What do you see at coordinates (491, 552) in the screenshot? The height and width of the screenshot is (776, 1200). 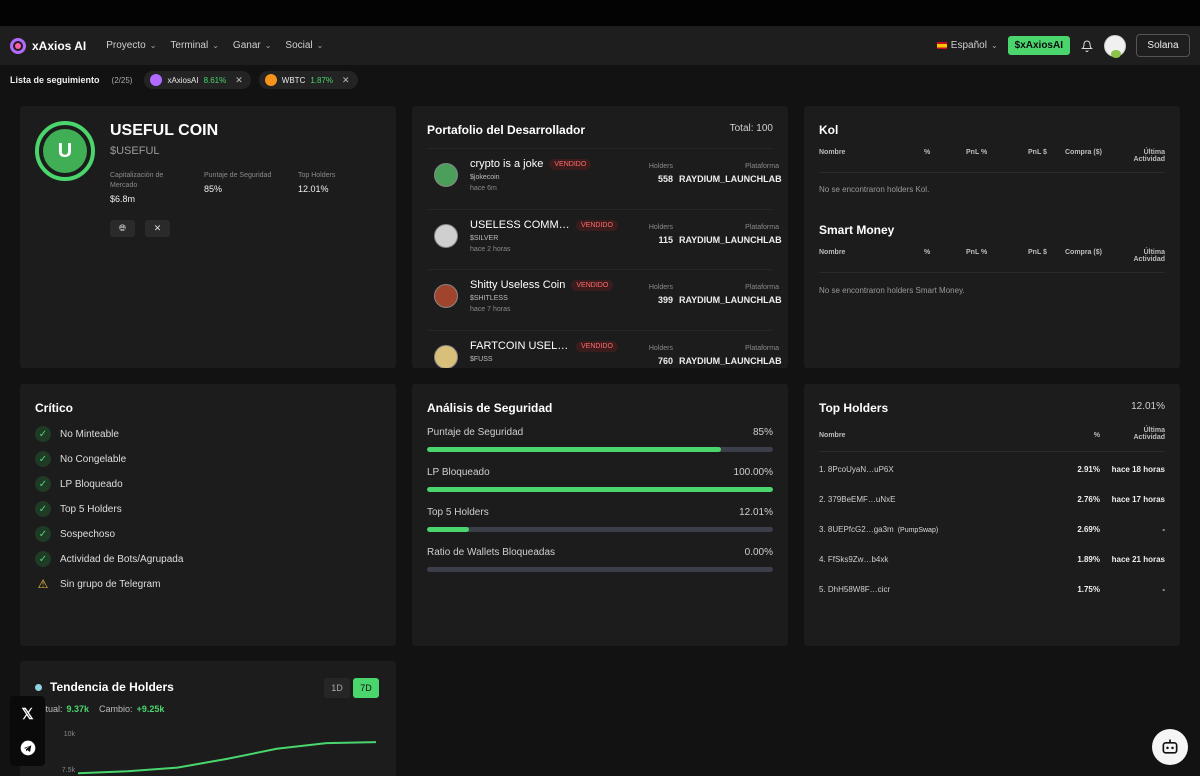 I see `security-label: Ratio de Wallets Bloqueadas` at bounding box center [491, 552].